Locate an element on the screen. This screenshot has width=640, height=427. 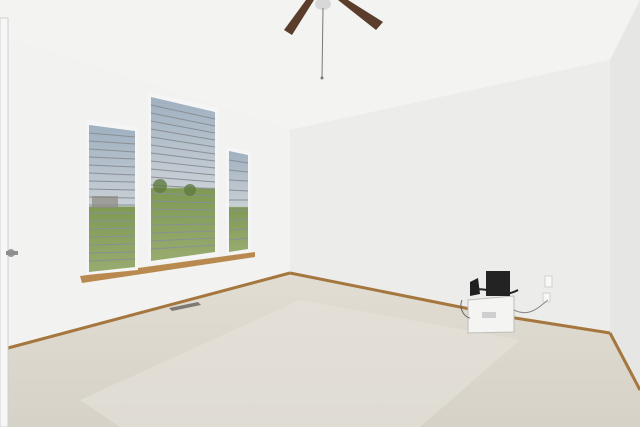
window-left is located at coordinates (112, 197).